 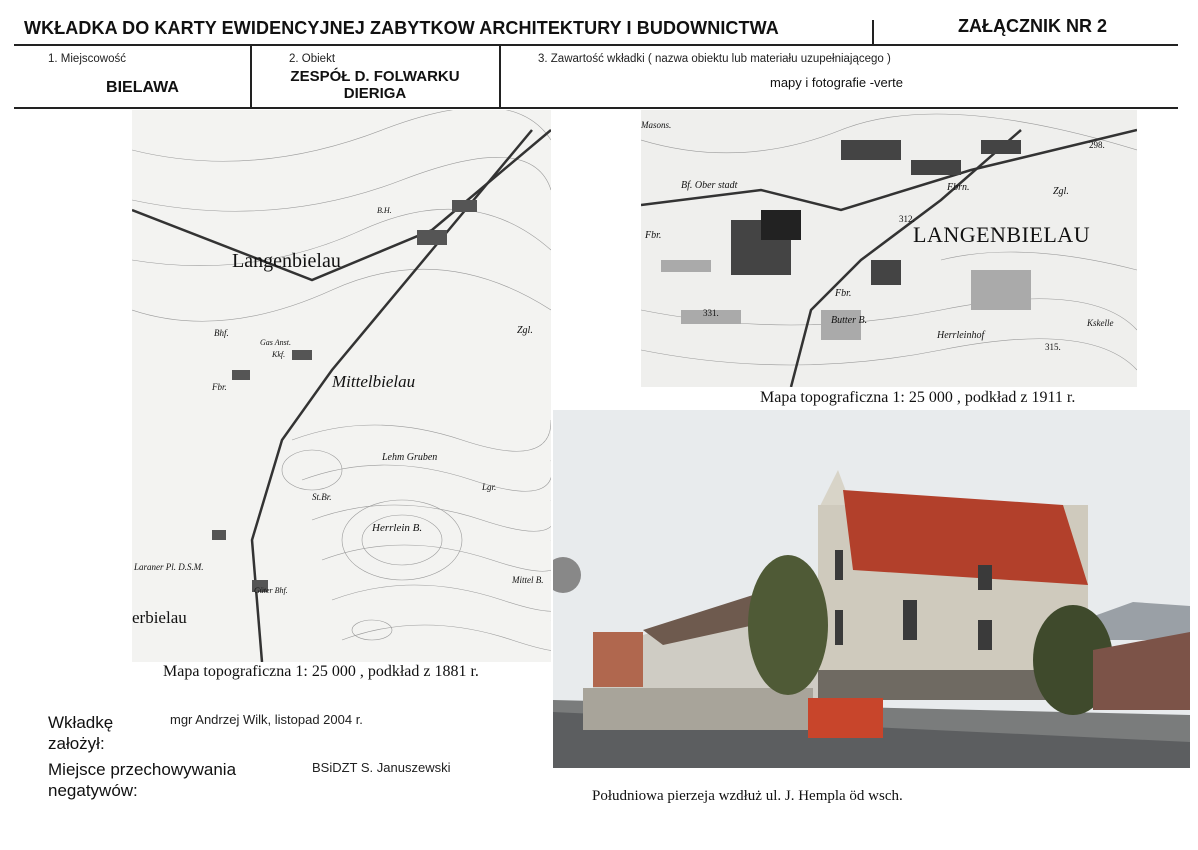 I want to click on map-1881-label-langenbielau: Langenbielau, so click(x=286, y=261).